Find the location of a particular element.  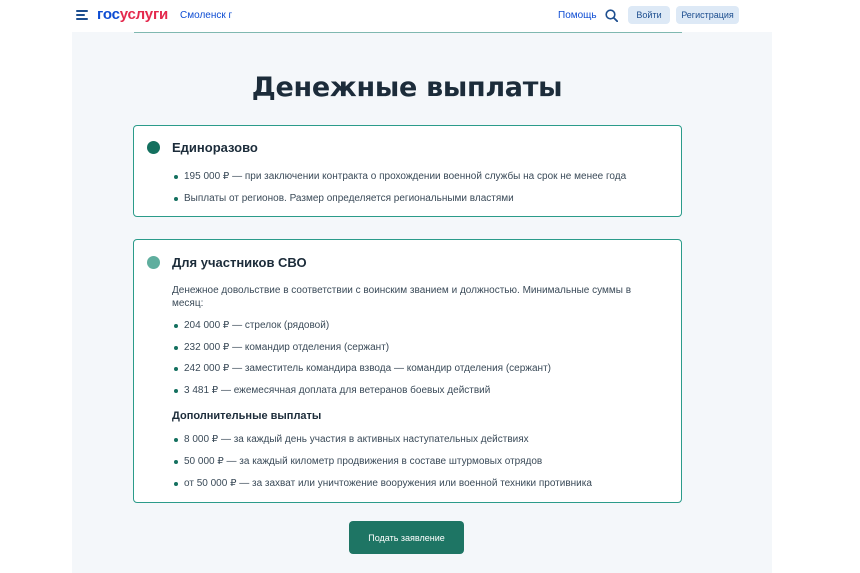

city-selector: Смоленск г is located at coordinates (206, 15).